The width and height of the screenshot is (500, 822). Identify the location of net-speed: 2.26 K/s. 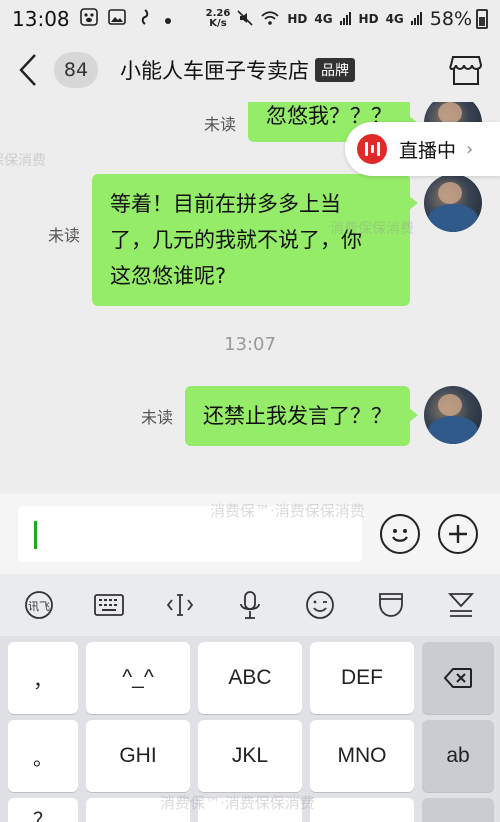
(218, 18).